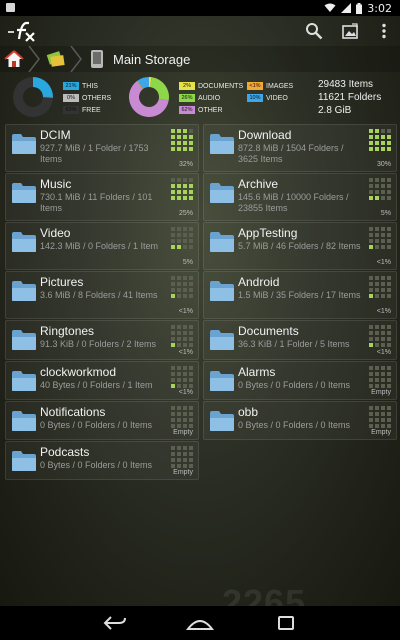  What do you see at coordinates (96, 385) in the screenshot?
I see `folder-details: 40 Bytes / 0 Folders / 1 Item` at bounding box center [96, 385].